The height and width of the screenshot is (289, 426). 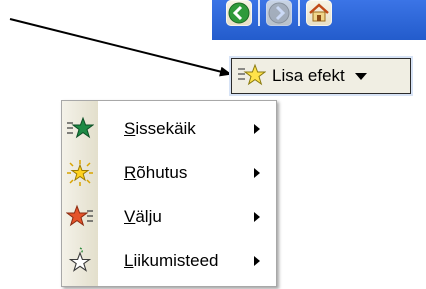 I want to click on menu-item-label: Sissekäik, so click(x=160, y=128).